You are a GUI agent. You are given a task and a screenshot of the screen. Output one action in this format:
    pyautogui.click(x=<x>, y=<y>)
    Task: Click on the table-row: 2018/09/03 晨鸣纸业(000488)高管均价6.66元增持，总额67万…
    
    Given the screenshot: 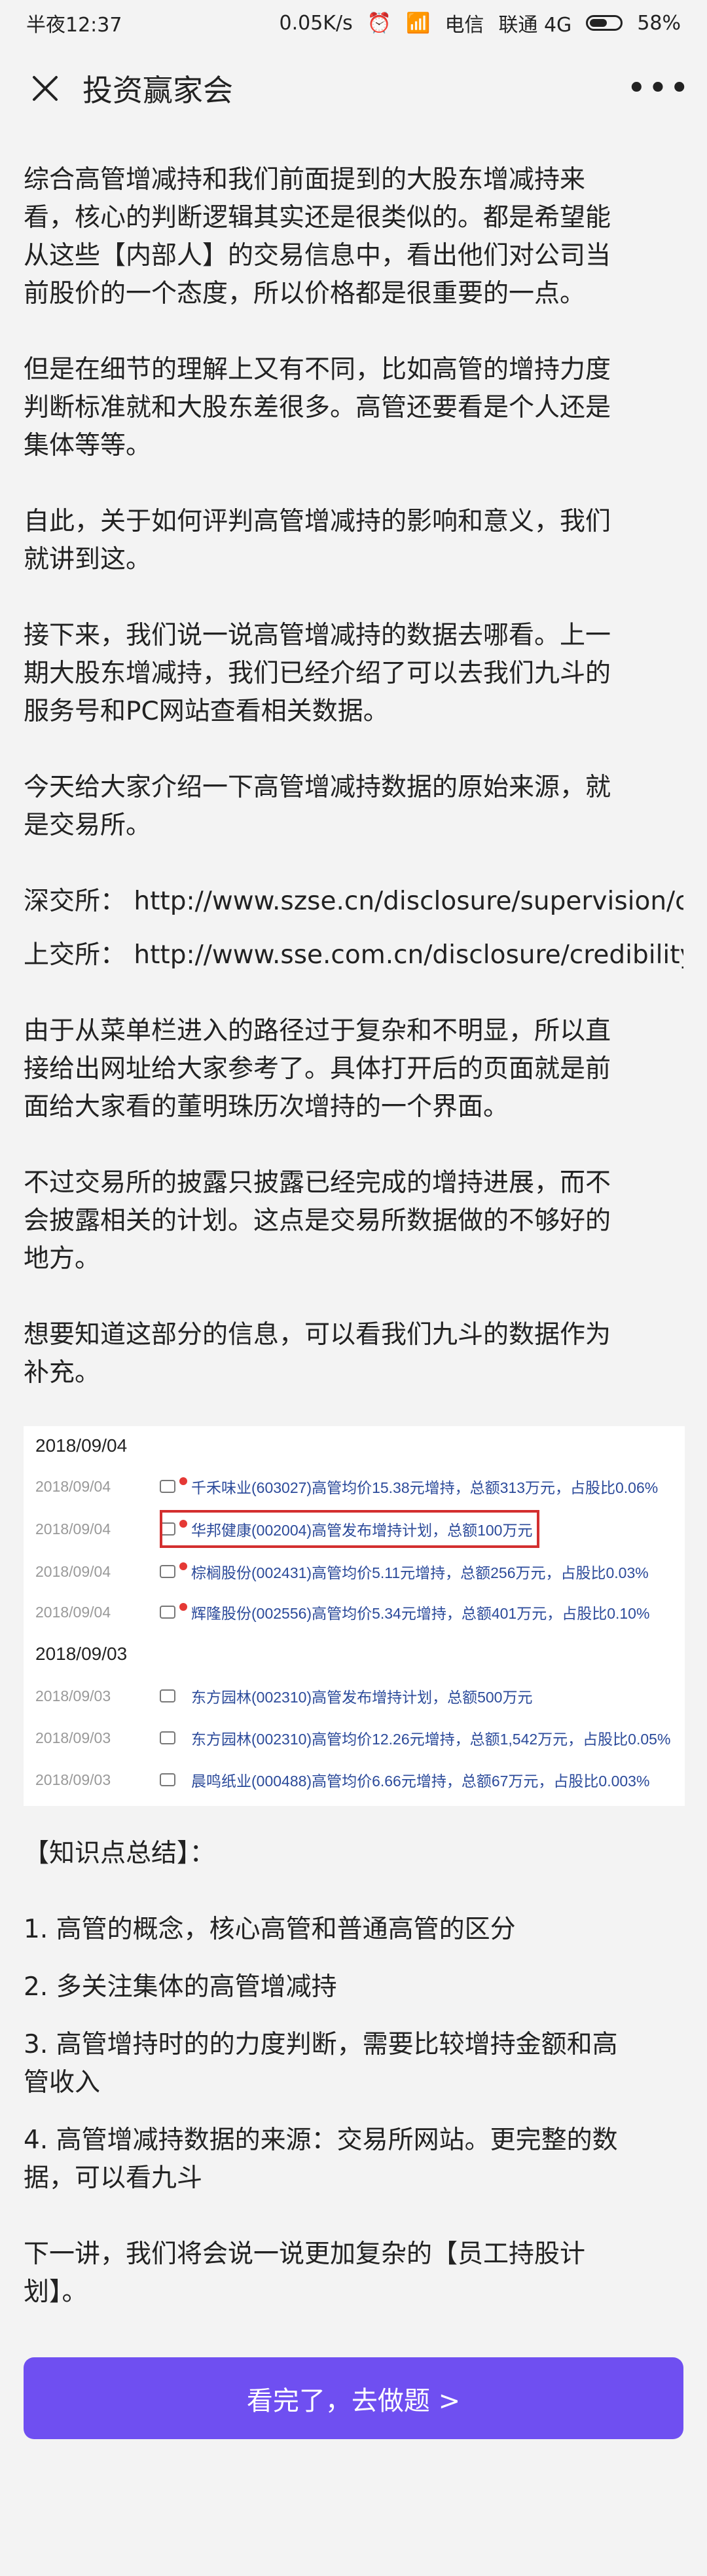 What is the action you would take?
    pyautogui.click(x=360, y=1780)
    